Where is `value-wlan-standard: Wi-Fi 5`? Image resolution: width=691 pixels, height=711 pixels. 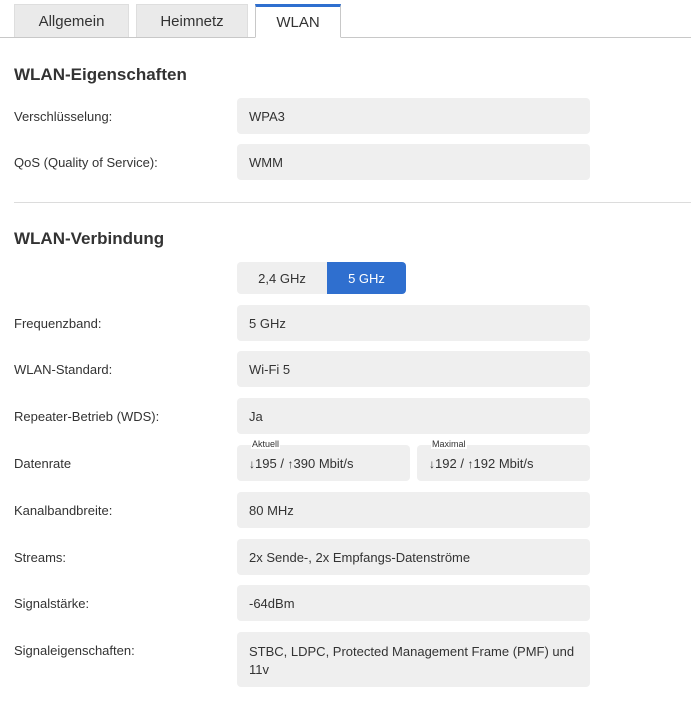
value-wlan-standard: Wi-Fi 5 is located at coordinates (413, 369).